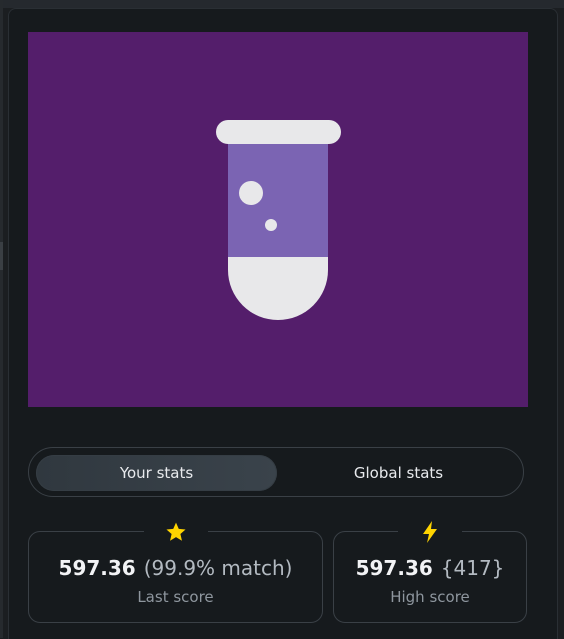 This screenshot has height=639, width=564. I want to click on high-score-card: 597.36 {417} High score, so click(430, 570).